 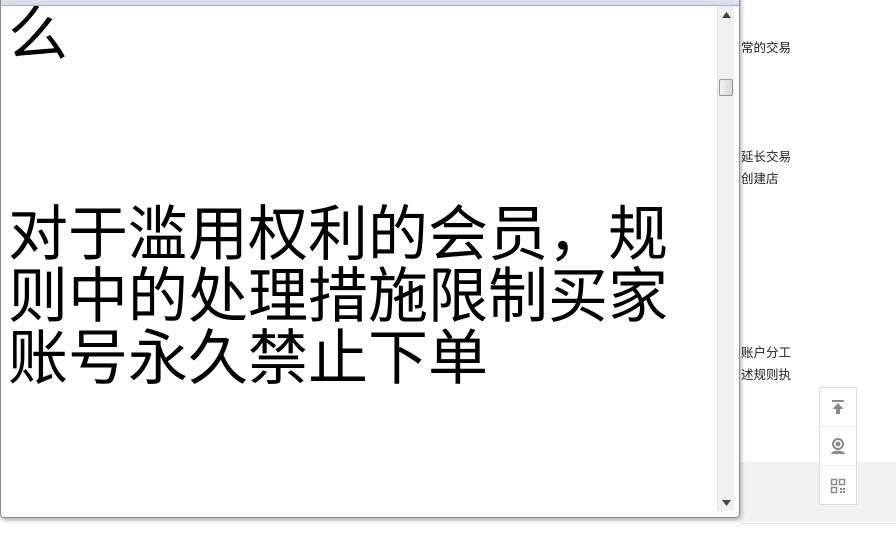 I want to click on customer-service-button, so click(x=838, y=446).